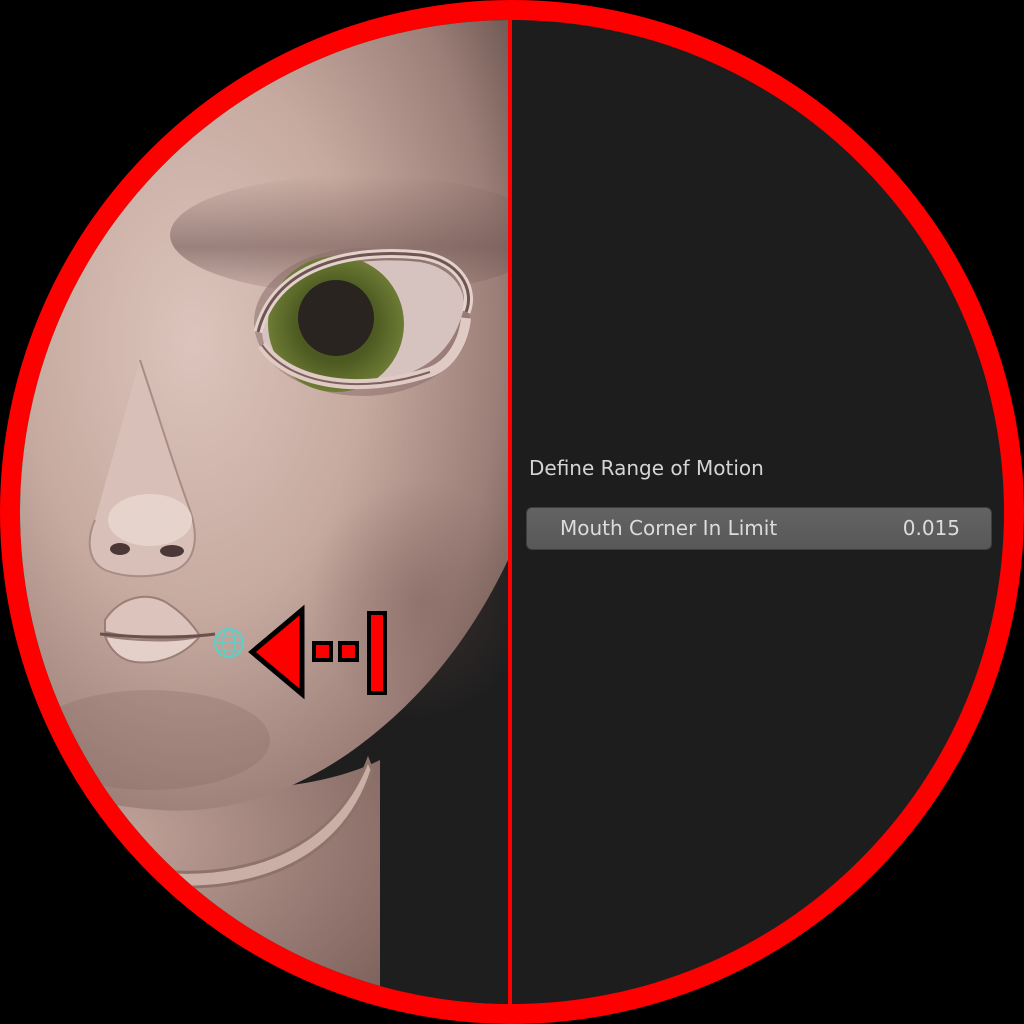 Image resolution: width=1024 pixels, height=1024 pixels. Describe the element at coordinates (931, 528) in the screenshot. I see `property-value: 0.015` at that location.